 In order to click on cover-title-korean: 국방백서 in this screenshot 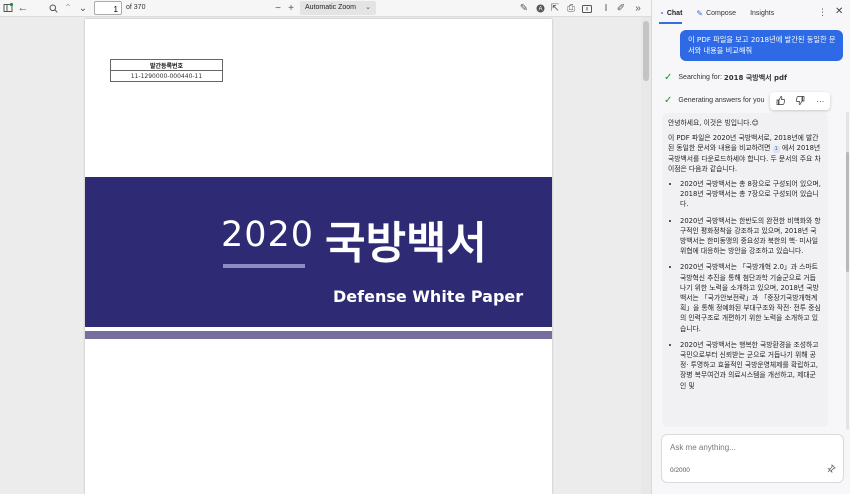, I will do `click(406, 243)`.